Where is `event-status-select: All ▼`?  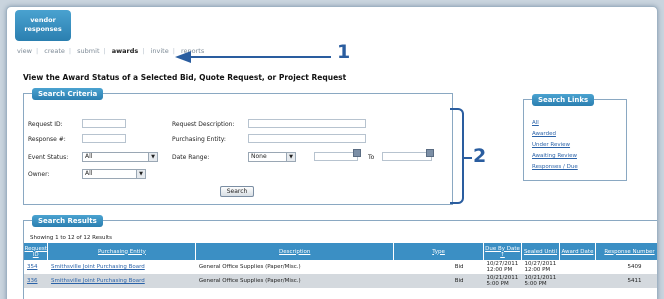
event-status-select: All ▼ is located at coordinates (120, 157).